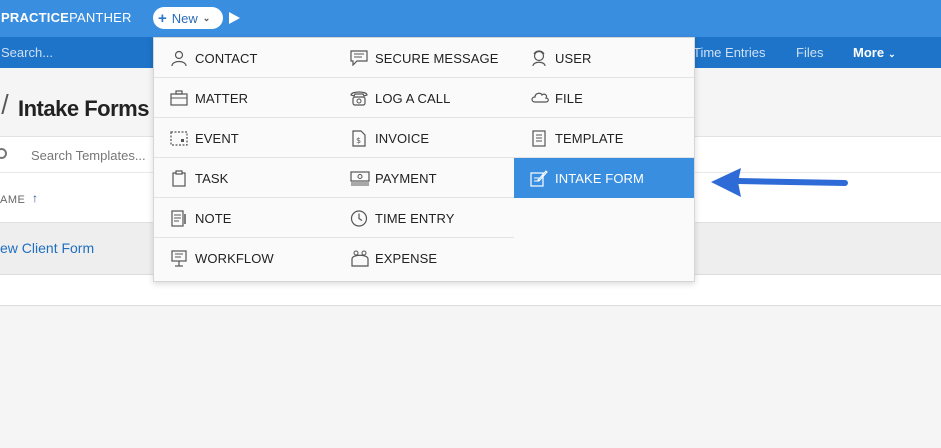 This screenshot has height=448, width=941. I want to click on annotation-arrow, so click(779, 182).